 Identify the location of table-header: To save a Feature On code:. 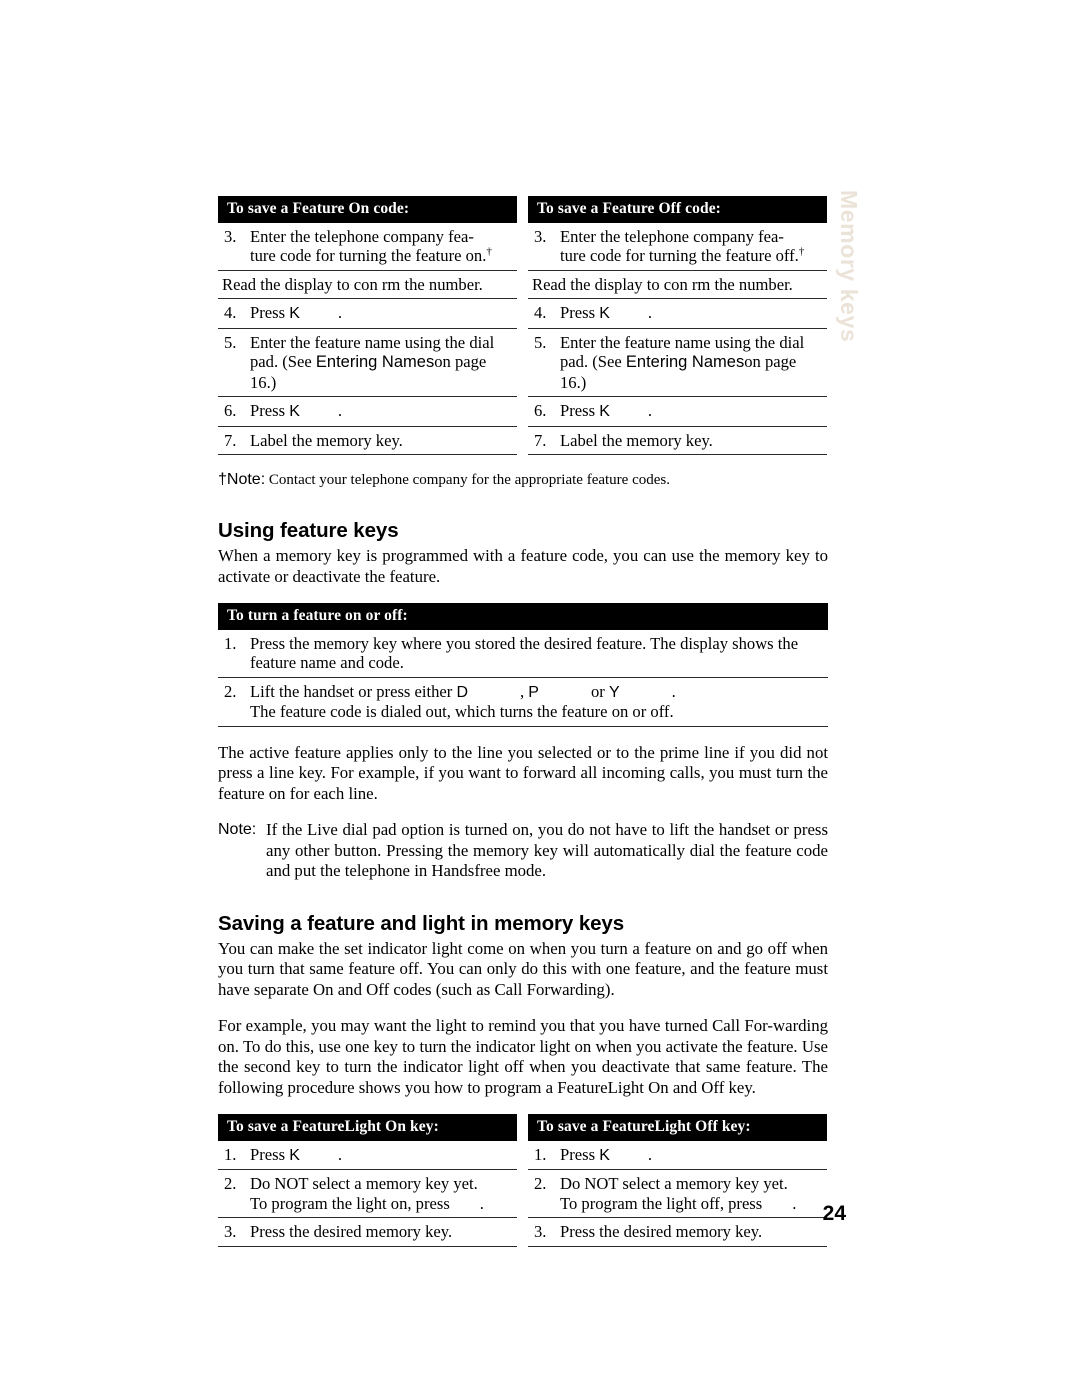
(367, 209).